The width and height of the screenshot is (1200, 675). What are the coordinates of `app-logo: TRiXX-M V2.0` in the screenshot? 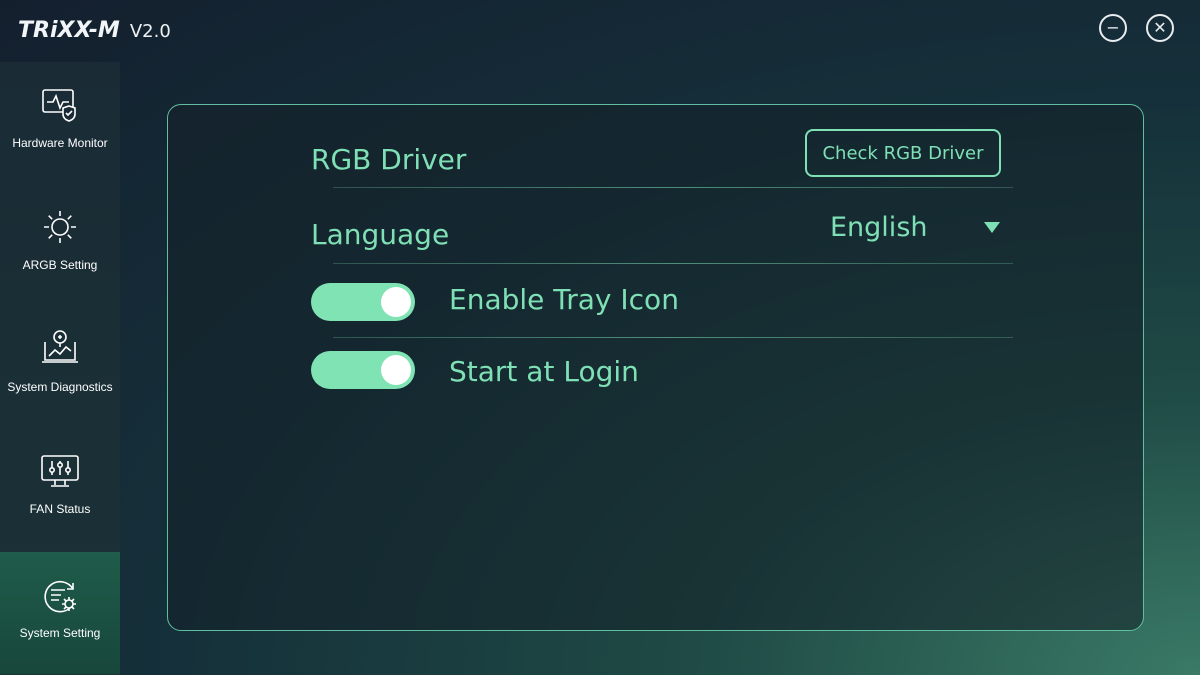 It's located at (94, 30).